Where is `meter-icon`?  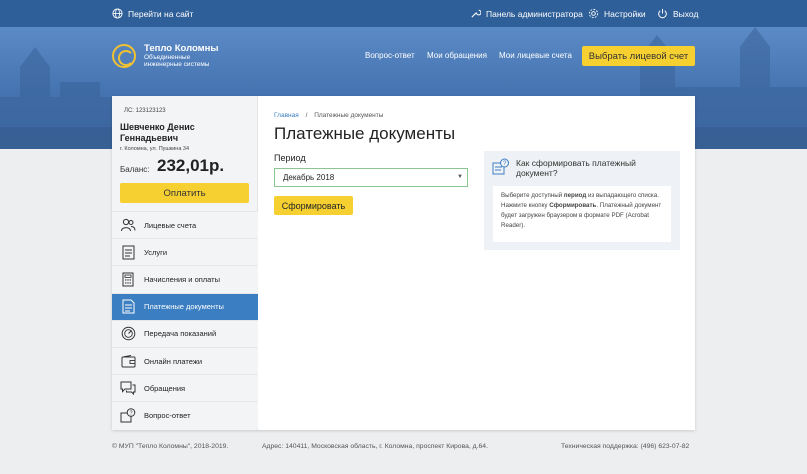 meter-icon is located at coordinates (128, 333).